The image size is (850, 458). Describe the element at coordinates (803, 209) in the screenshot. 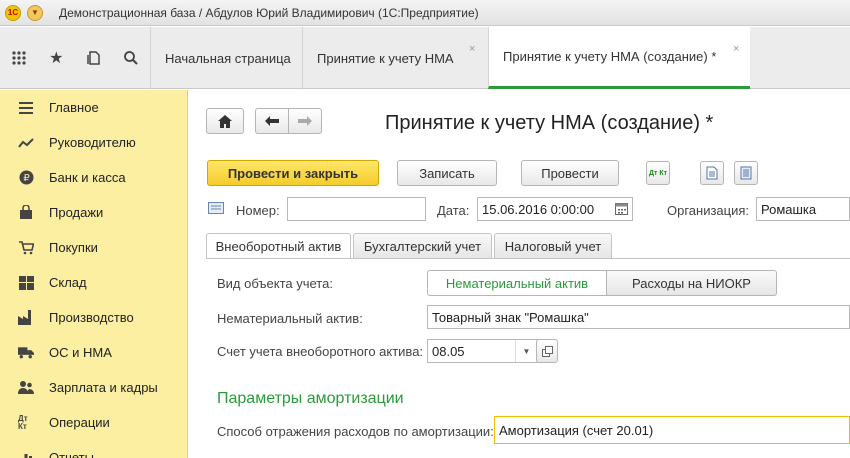

I see `organization-input: Ромашка` at that location.